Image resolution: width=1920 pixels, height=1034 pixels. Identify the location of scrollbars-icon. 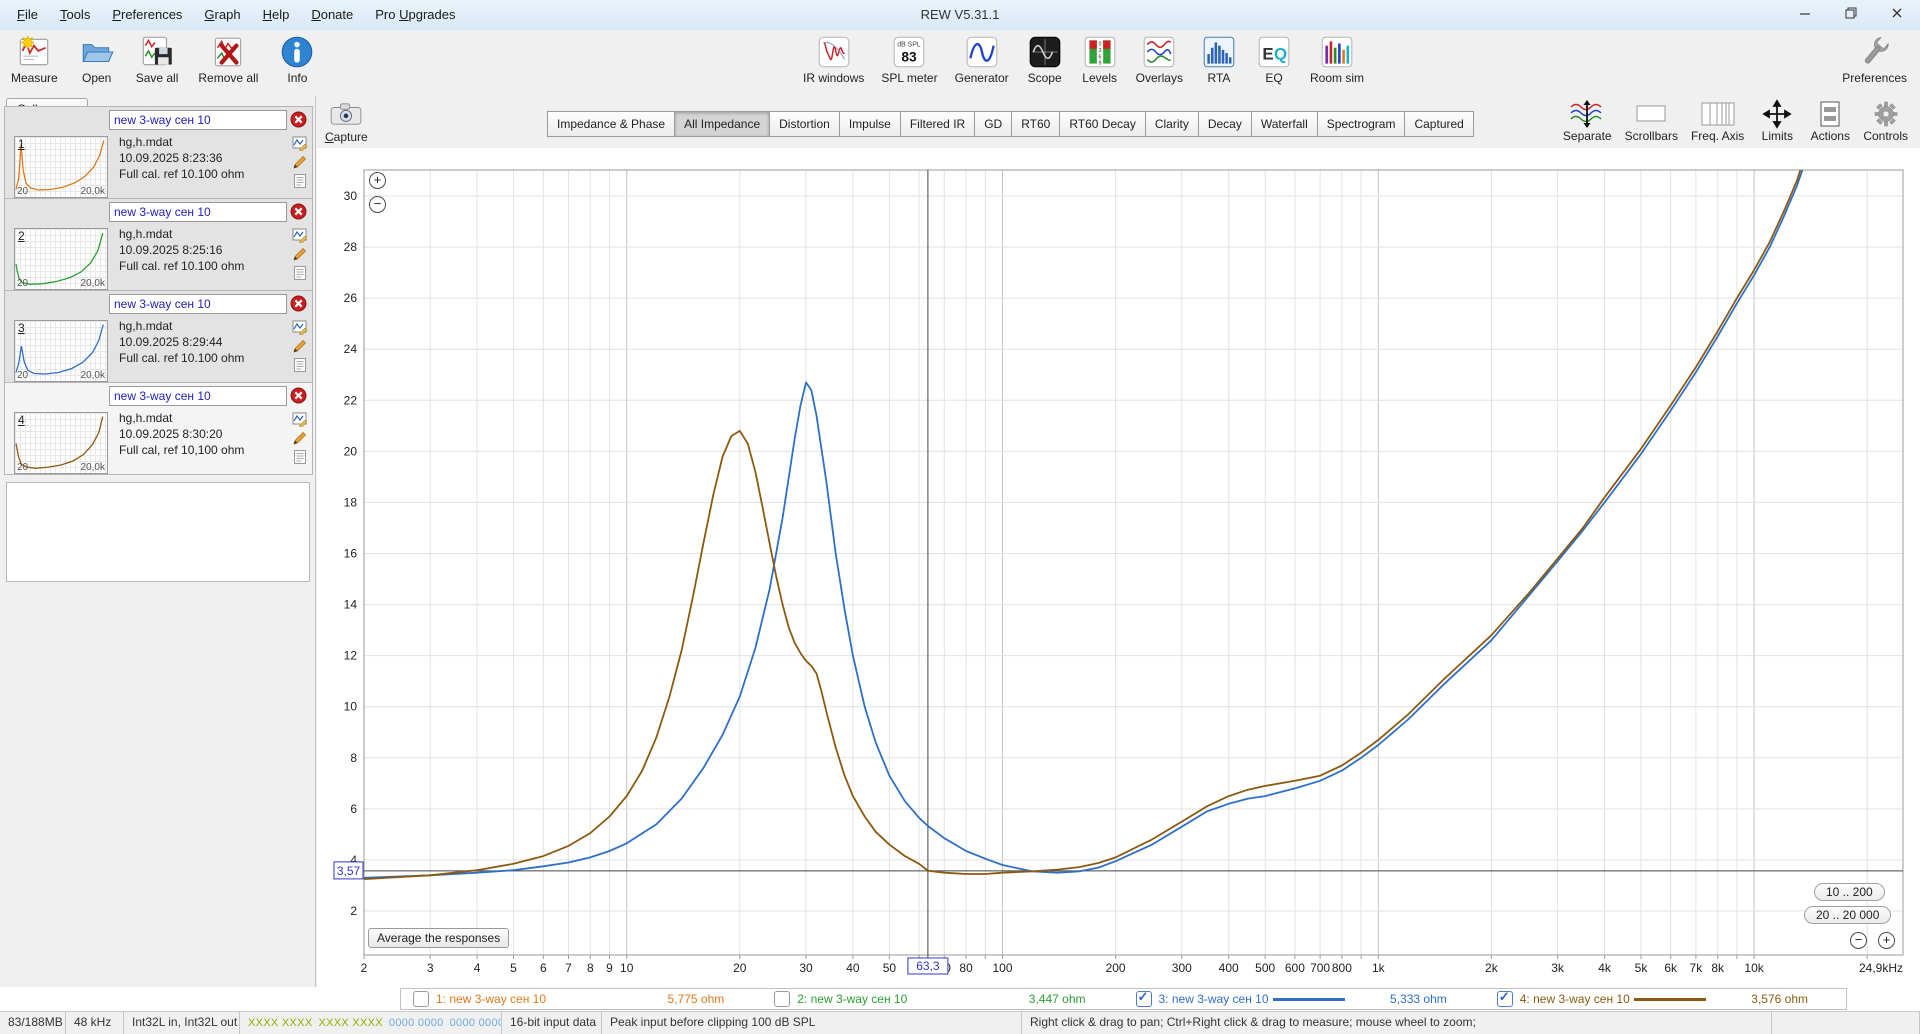
(1651, 114).